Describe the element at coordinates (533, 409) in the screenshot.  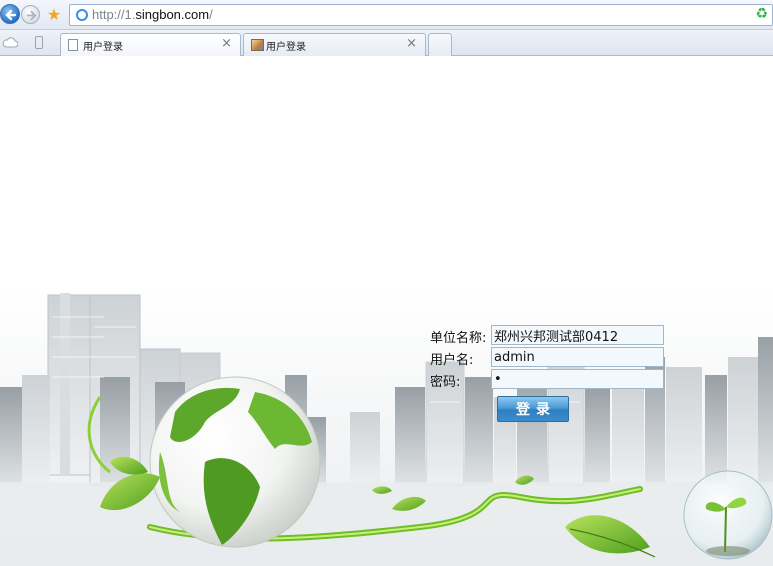
I see `login-button: 登录` at that location.